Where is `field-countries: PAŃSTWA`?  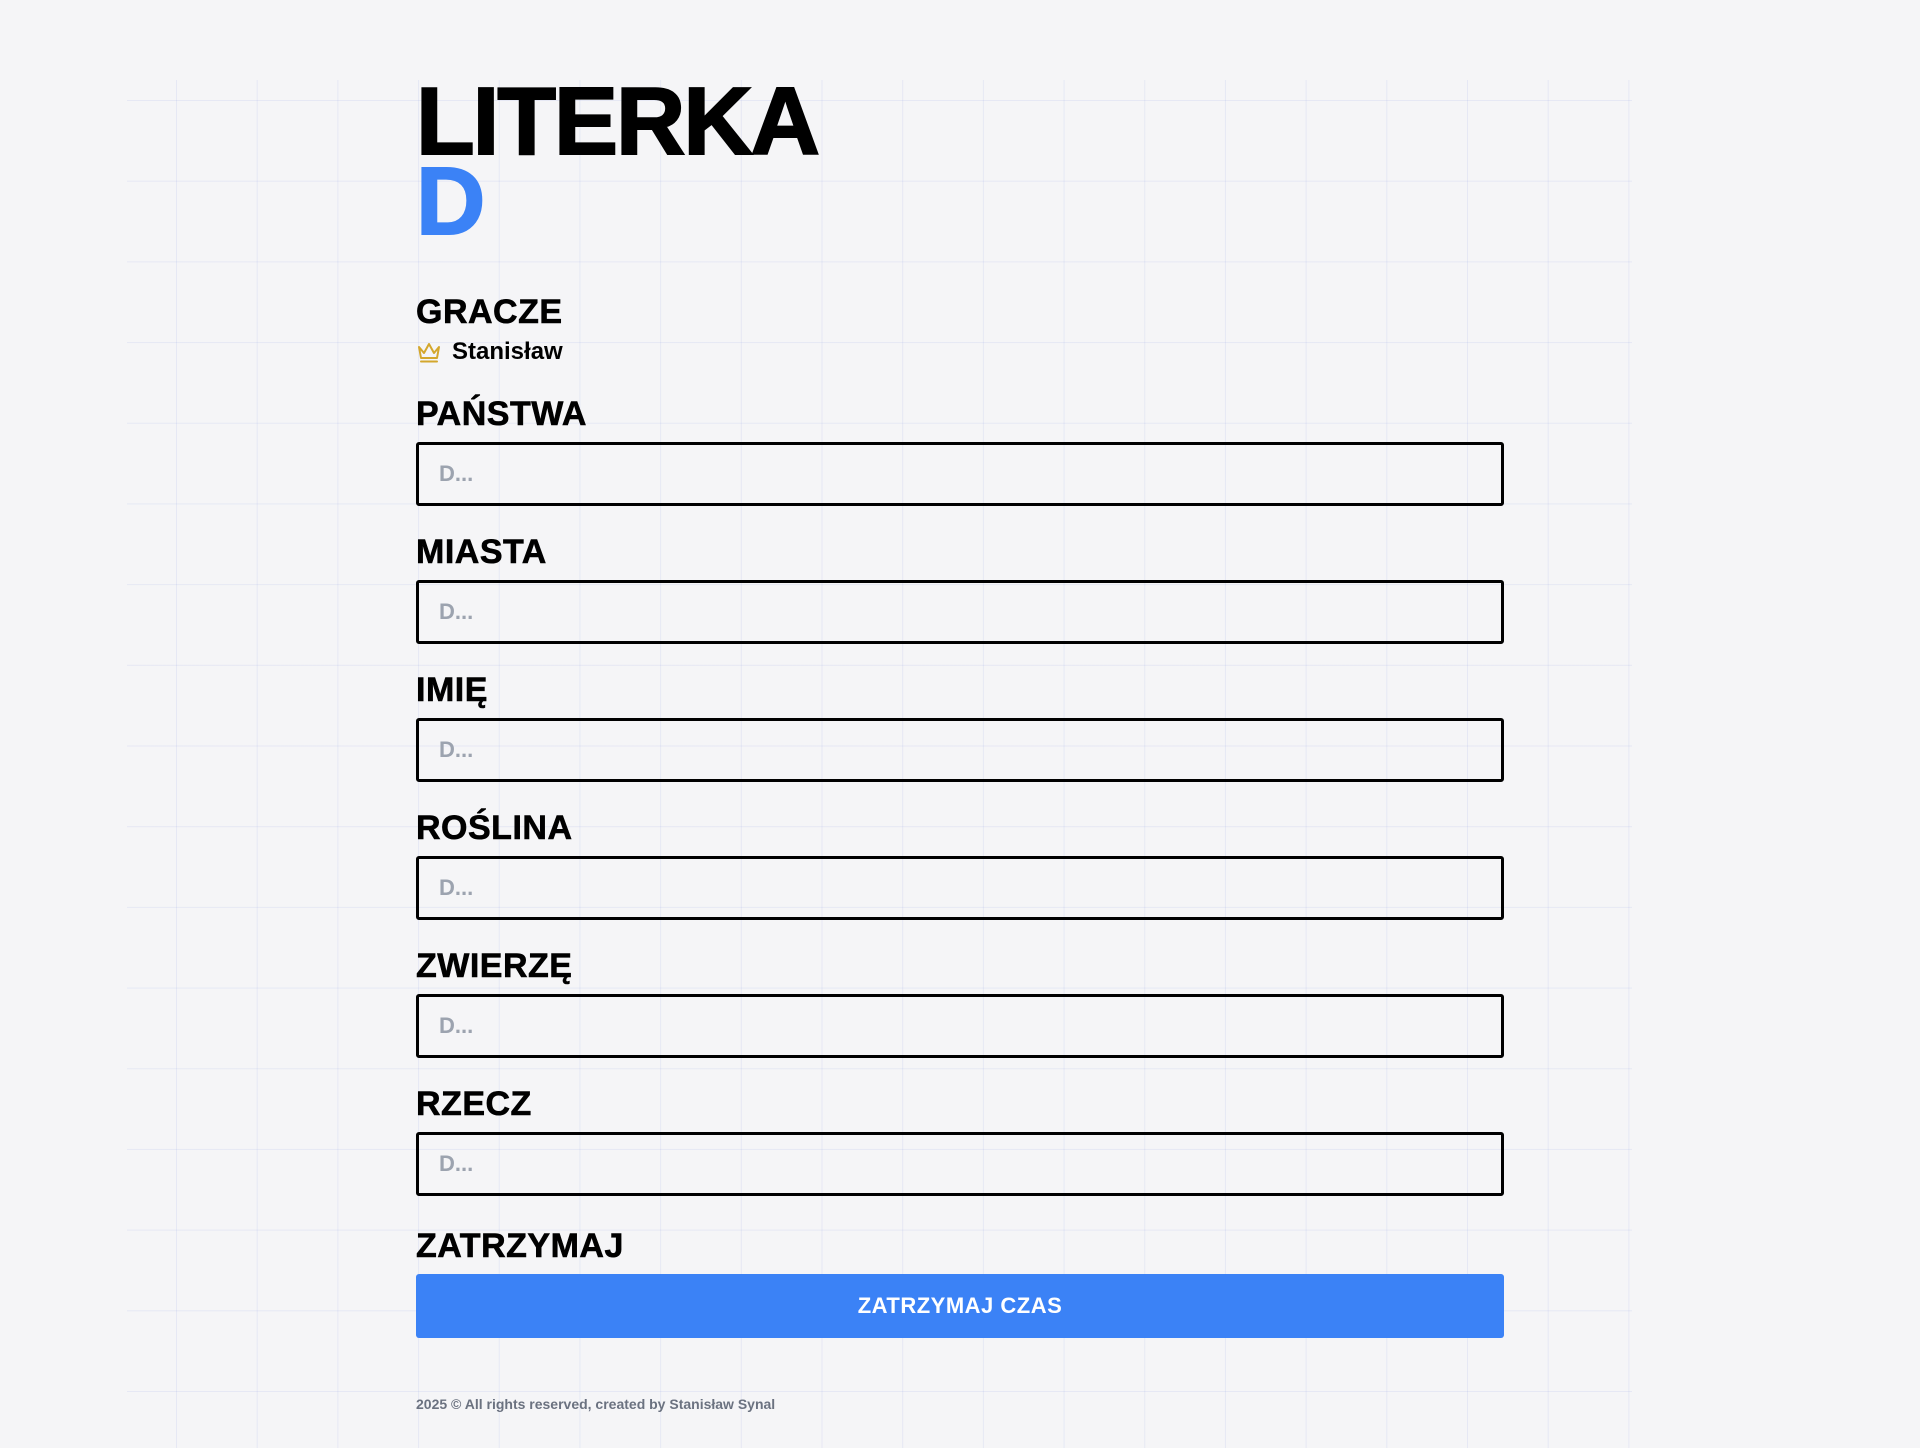 field-countries: PAŃSTWA is located at coordinates (960, 450).